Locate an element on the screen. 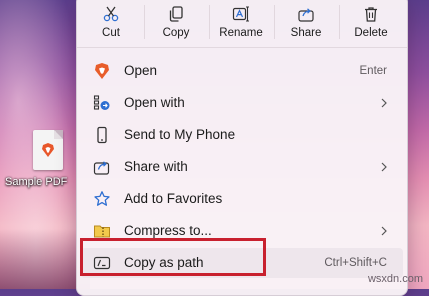  highlight-annotation-box is located at coordinates (173, 257).